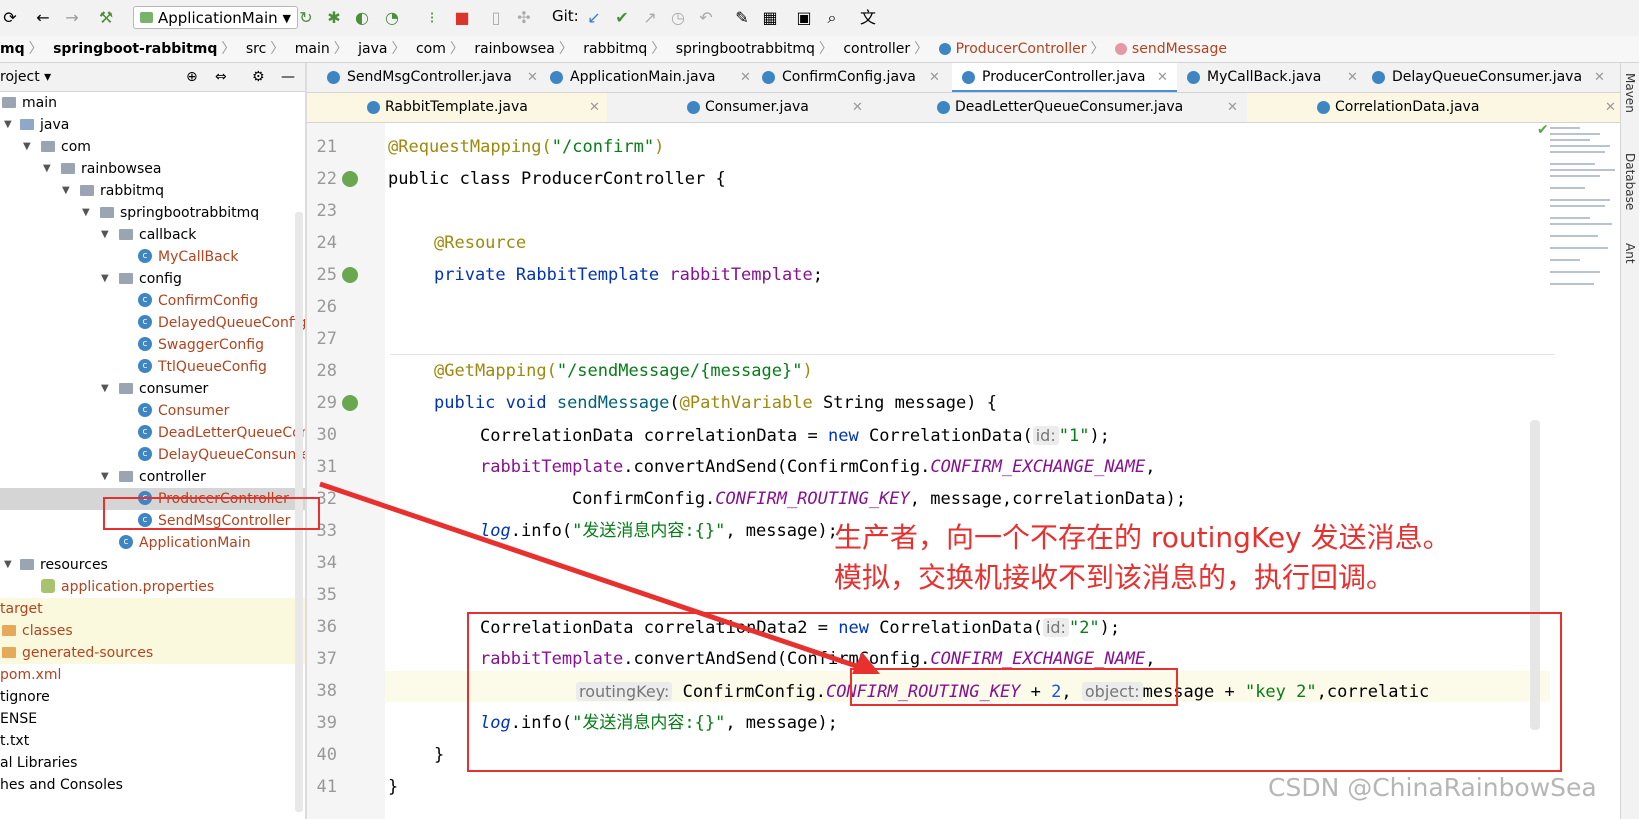 Image resolution: width=1639 pixels, height=819 pixels. Describe the element at coordinates (1432, 787) in the screenshot. I see `watermark: CSDN @ChinaRainbowSea` at that location.